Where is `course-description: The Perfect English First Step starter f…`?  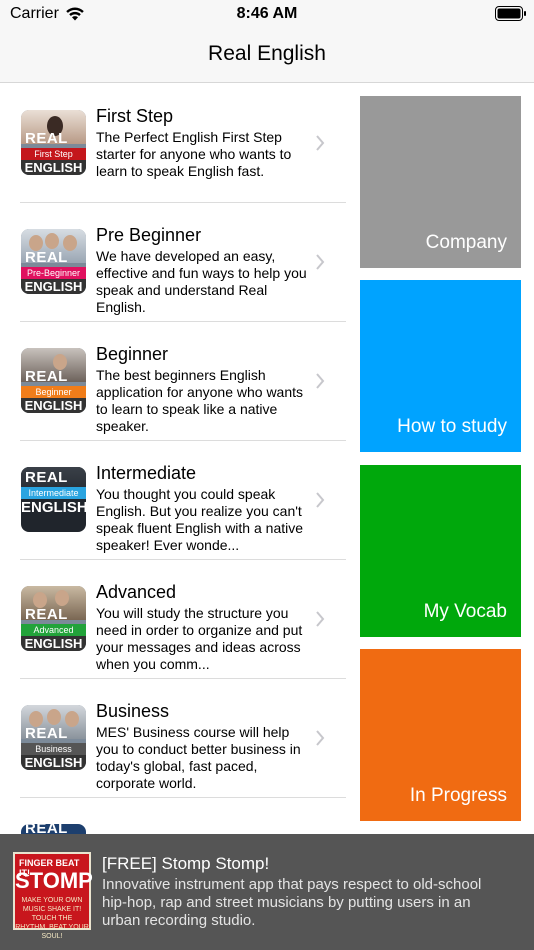
course-description: The Perfect English First Step starter f… is located at coordinates (194, 154).